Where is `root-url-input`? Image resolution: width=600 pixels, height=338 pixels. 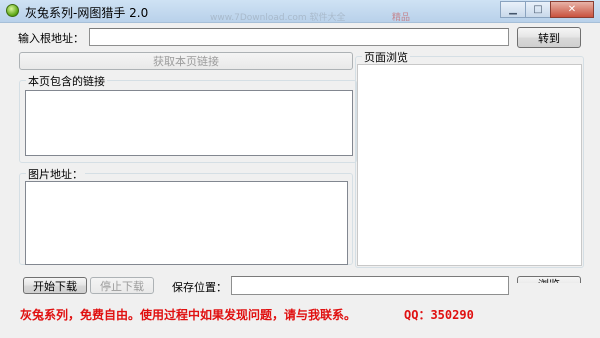
root-url-input is located at coordinates (299, 37).